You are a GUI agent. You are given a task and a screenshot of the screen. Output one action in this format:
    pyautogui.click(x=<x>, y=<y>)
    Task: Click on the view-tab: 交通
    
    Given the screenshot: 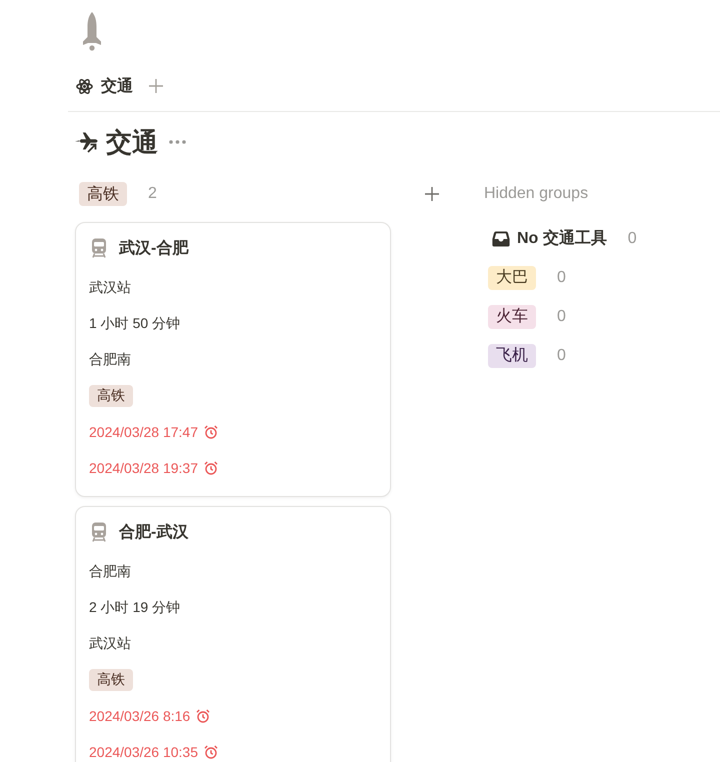 What is the action you would take?
    pyautogui.click(x=104, y=86)
    